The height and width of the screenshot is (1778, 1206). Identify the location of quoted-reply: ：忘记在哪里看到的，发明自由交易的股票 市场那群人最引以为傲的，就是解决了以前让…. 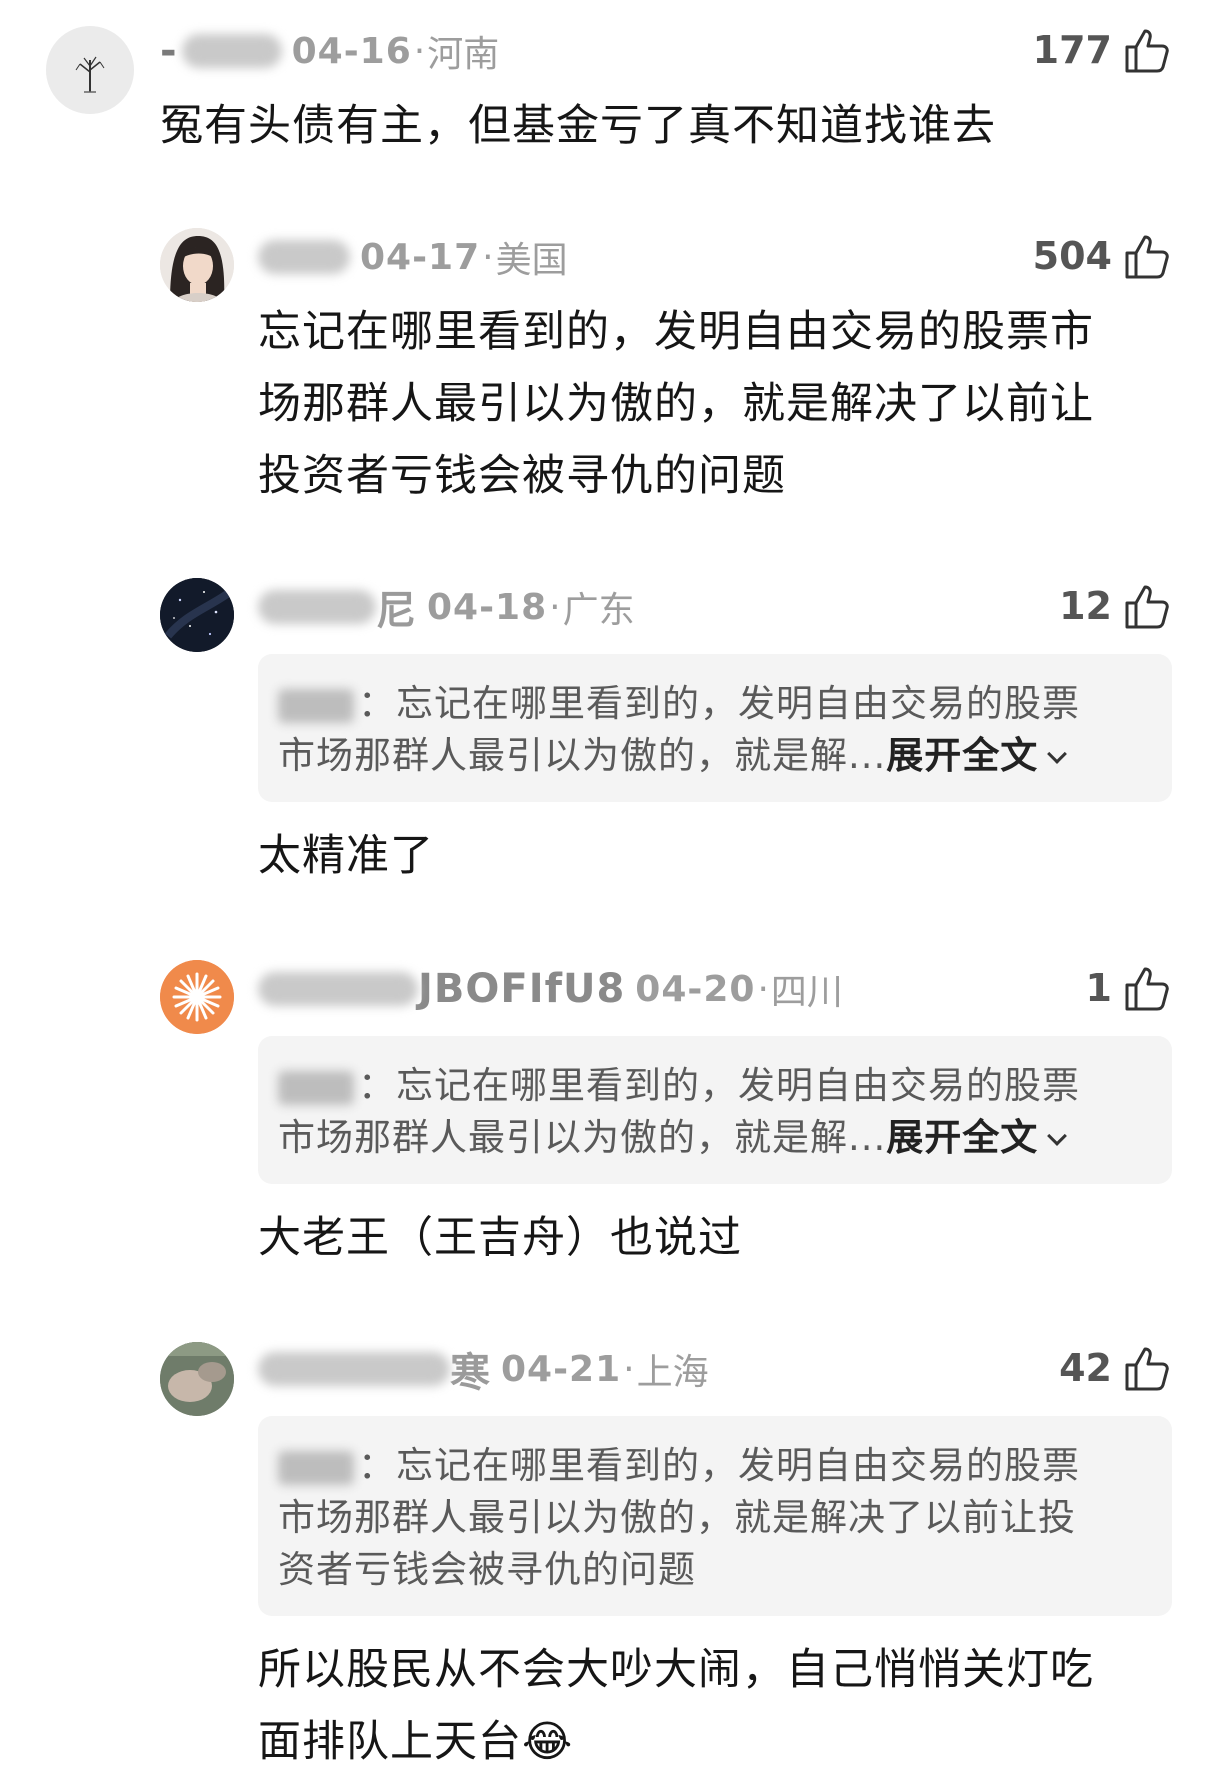
(715, 1516).